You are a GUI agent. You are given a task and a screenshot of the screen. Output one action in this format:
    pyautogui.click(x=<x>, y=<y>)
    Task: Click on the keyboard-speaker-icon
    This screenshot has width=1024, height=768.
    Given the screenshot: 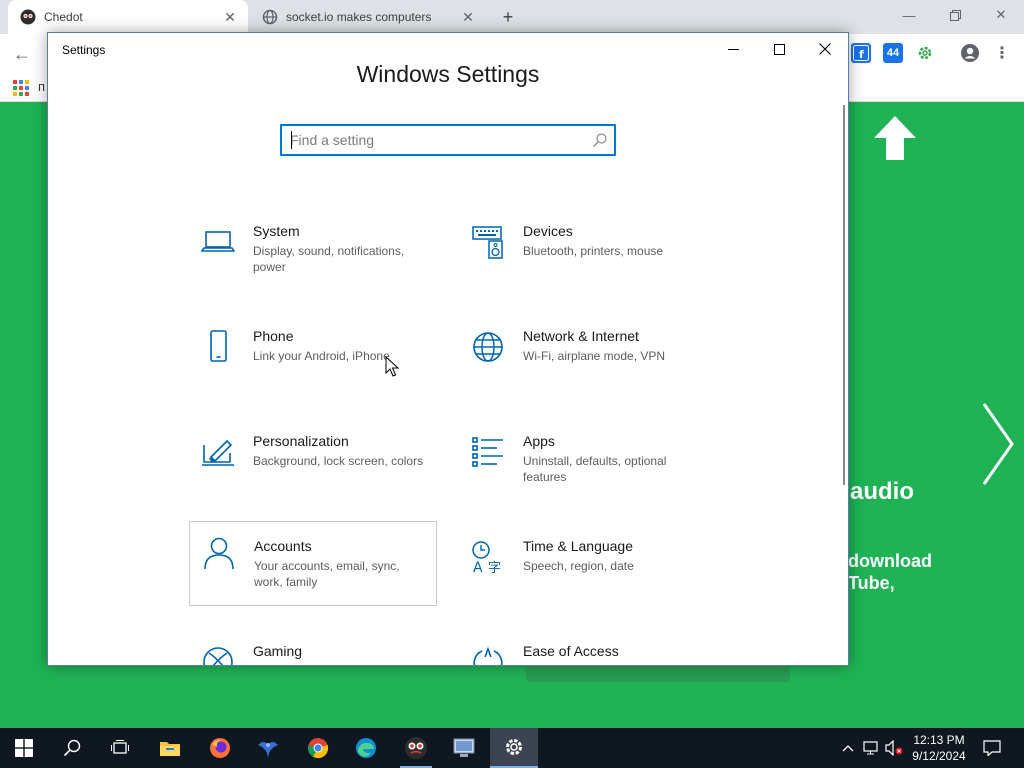 What is the action you would take?
    pyautogui.click(x=487, y=242)
    